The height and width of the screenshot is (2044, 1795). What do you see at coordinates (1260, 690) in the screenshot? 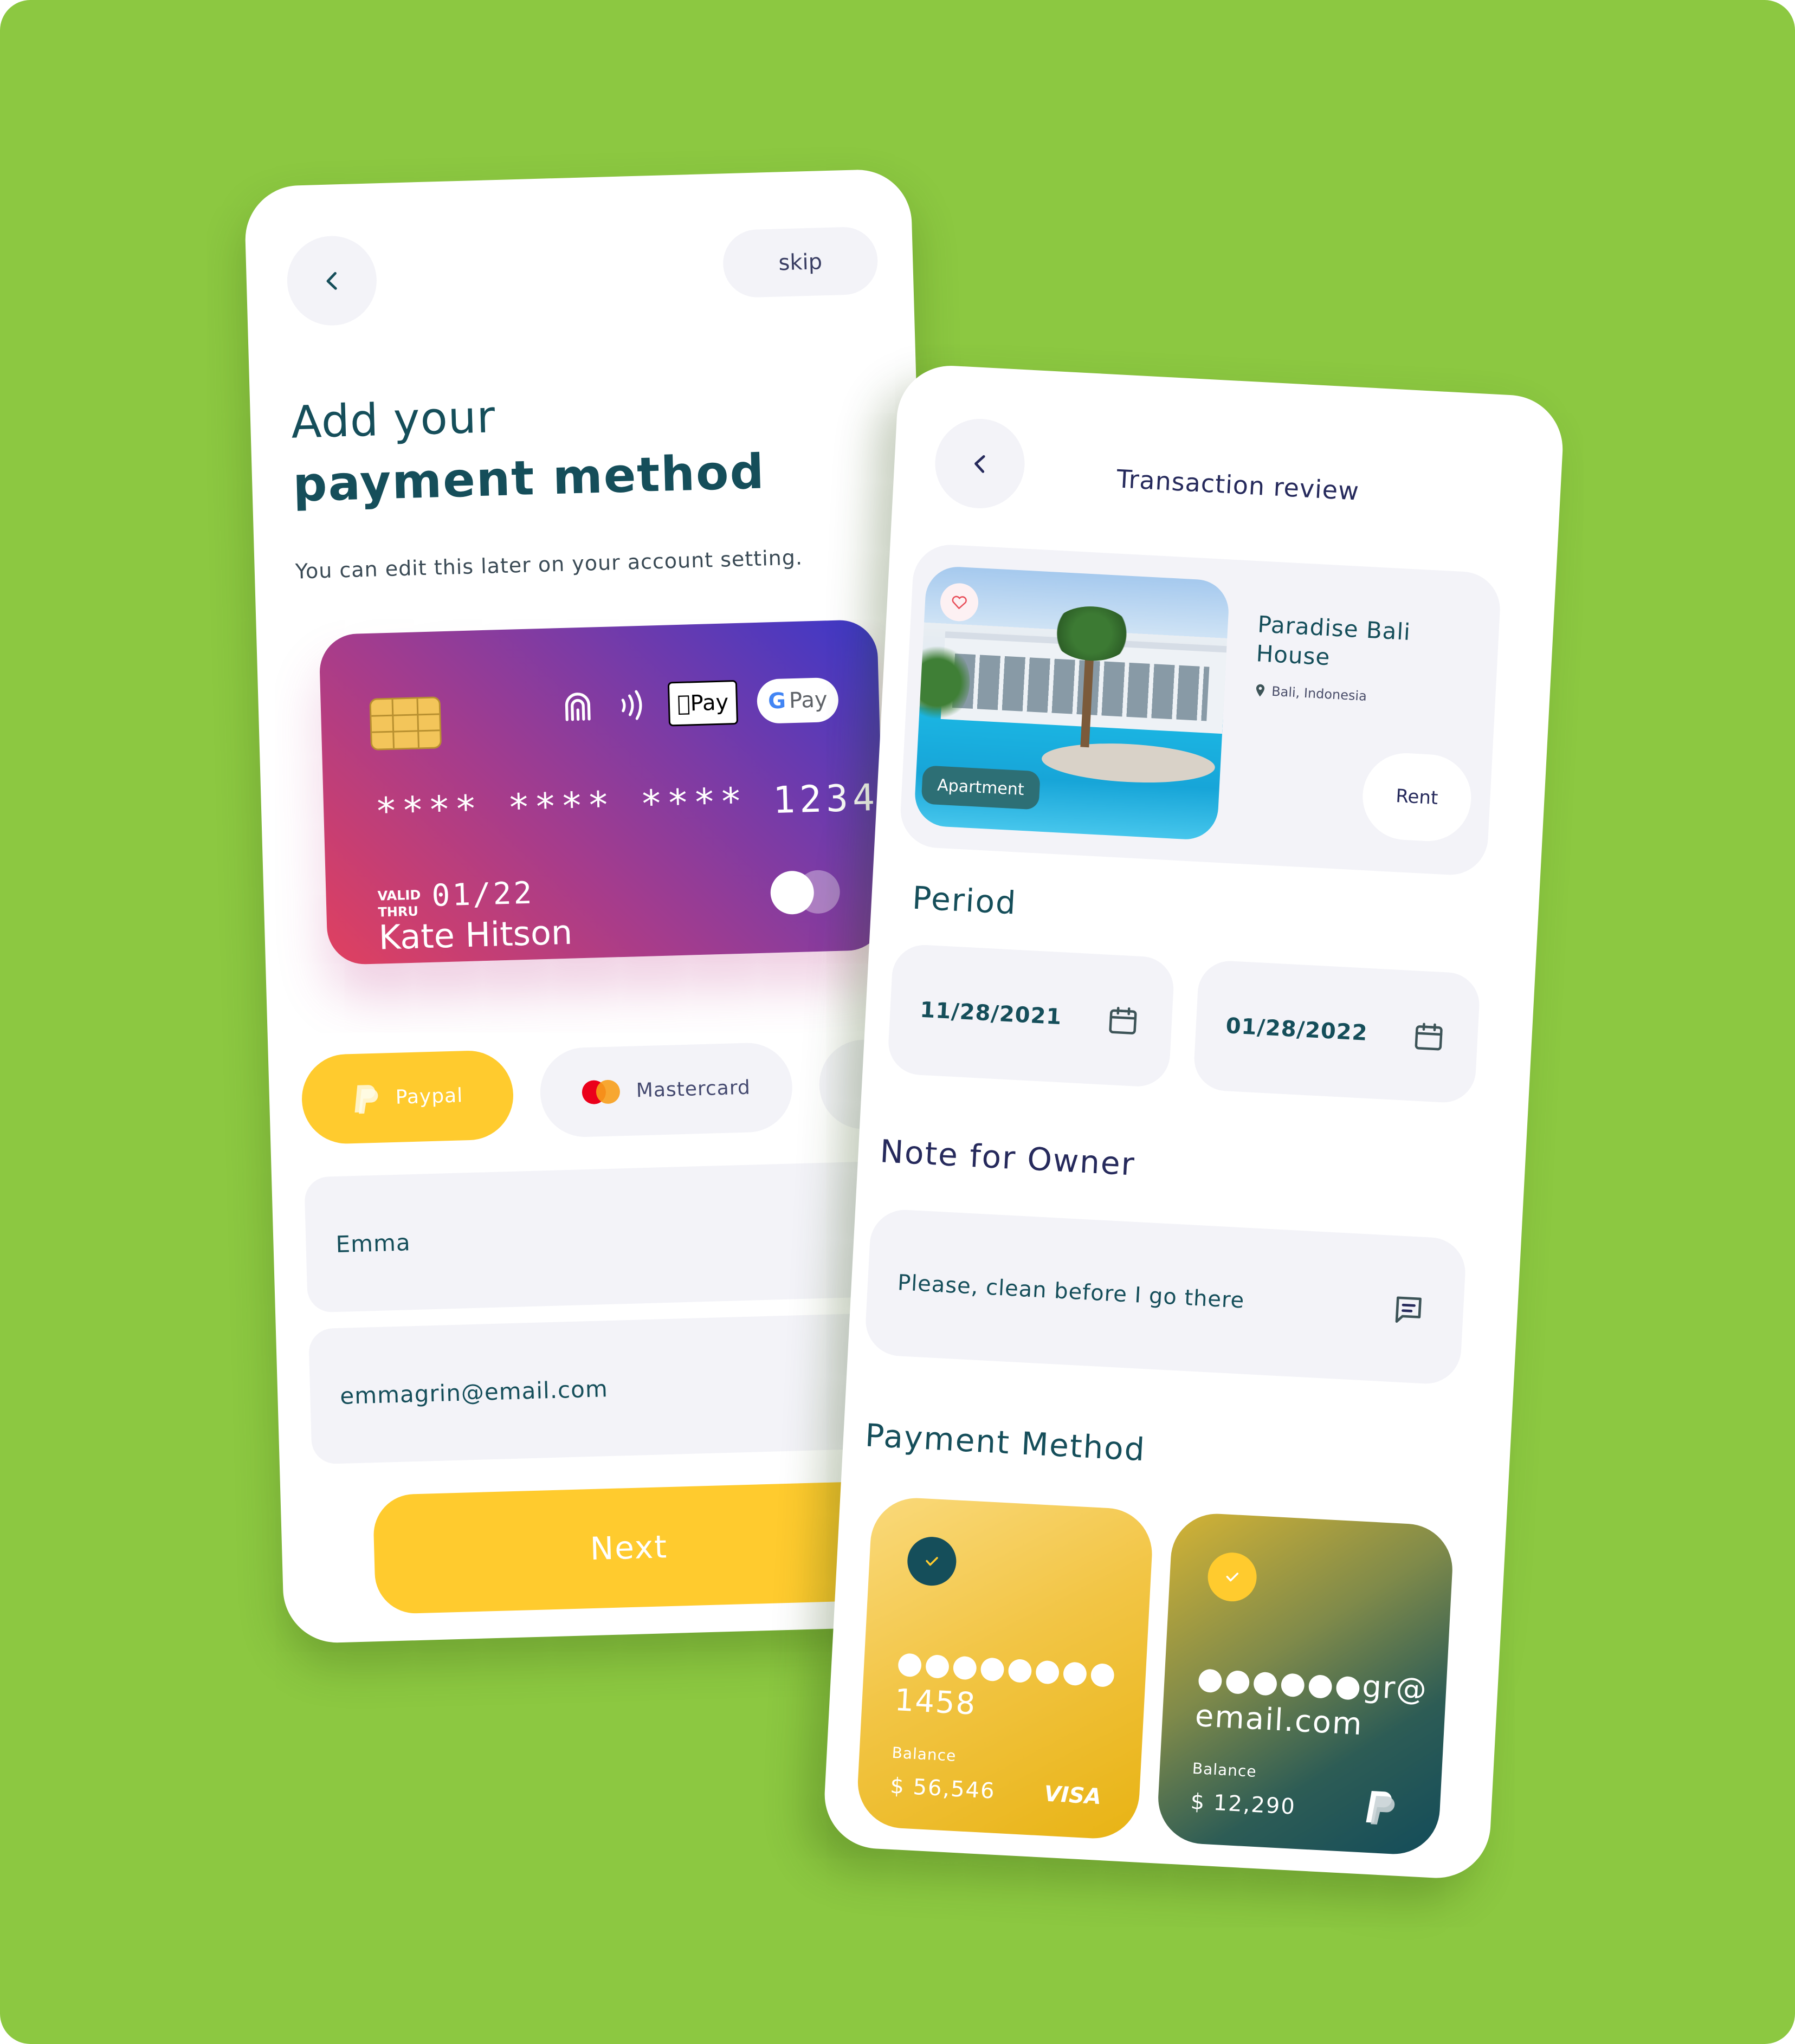
I see `location-pin-icon` at bounding box center [1260, 690].